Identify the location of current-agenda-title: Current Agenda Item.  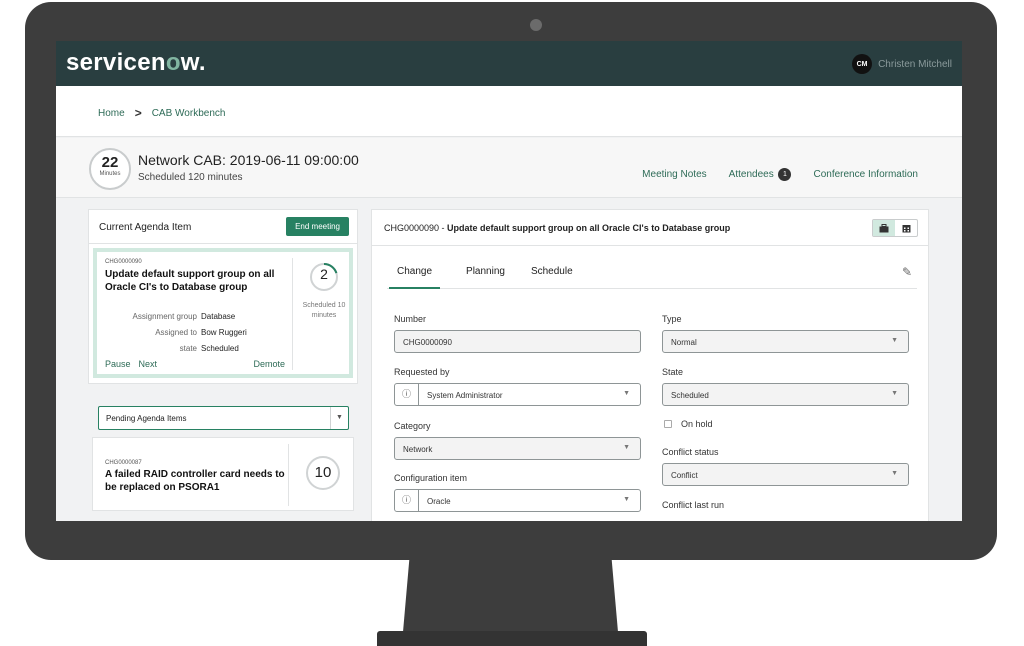
(145, 227).